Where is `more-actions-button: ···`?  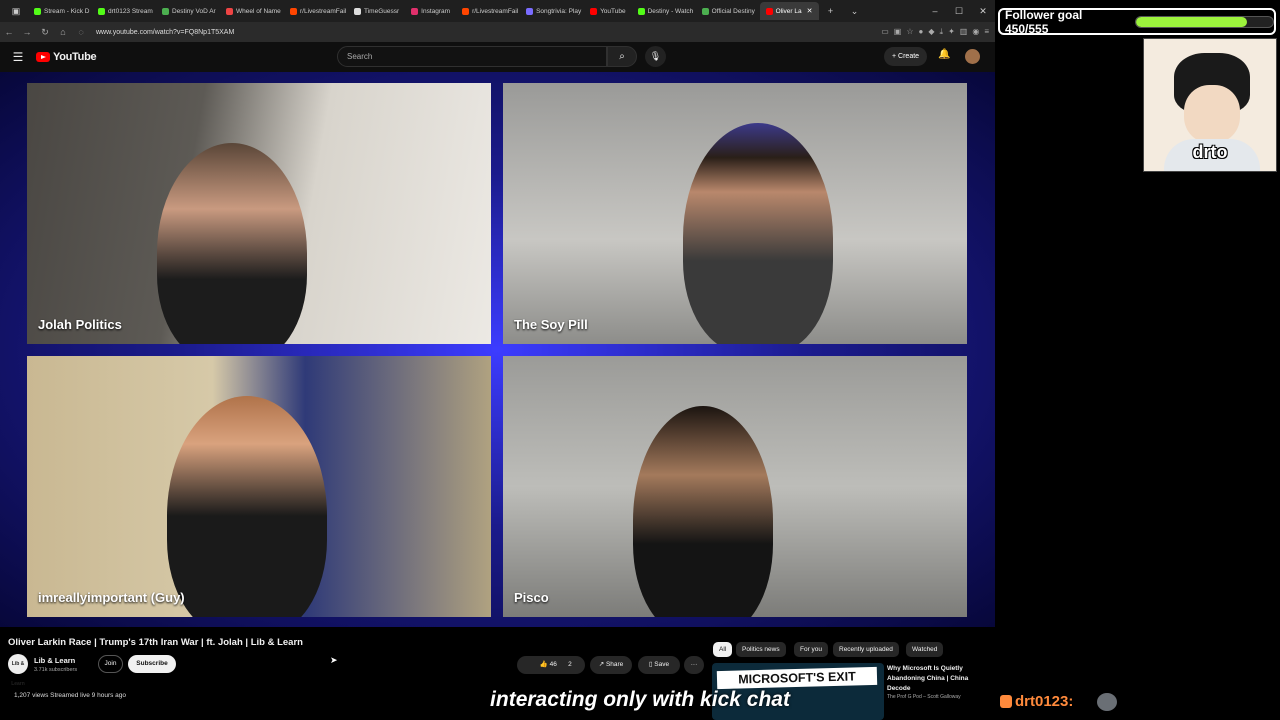
more-actions-button: ··· is located at coordinates (694, 665).